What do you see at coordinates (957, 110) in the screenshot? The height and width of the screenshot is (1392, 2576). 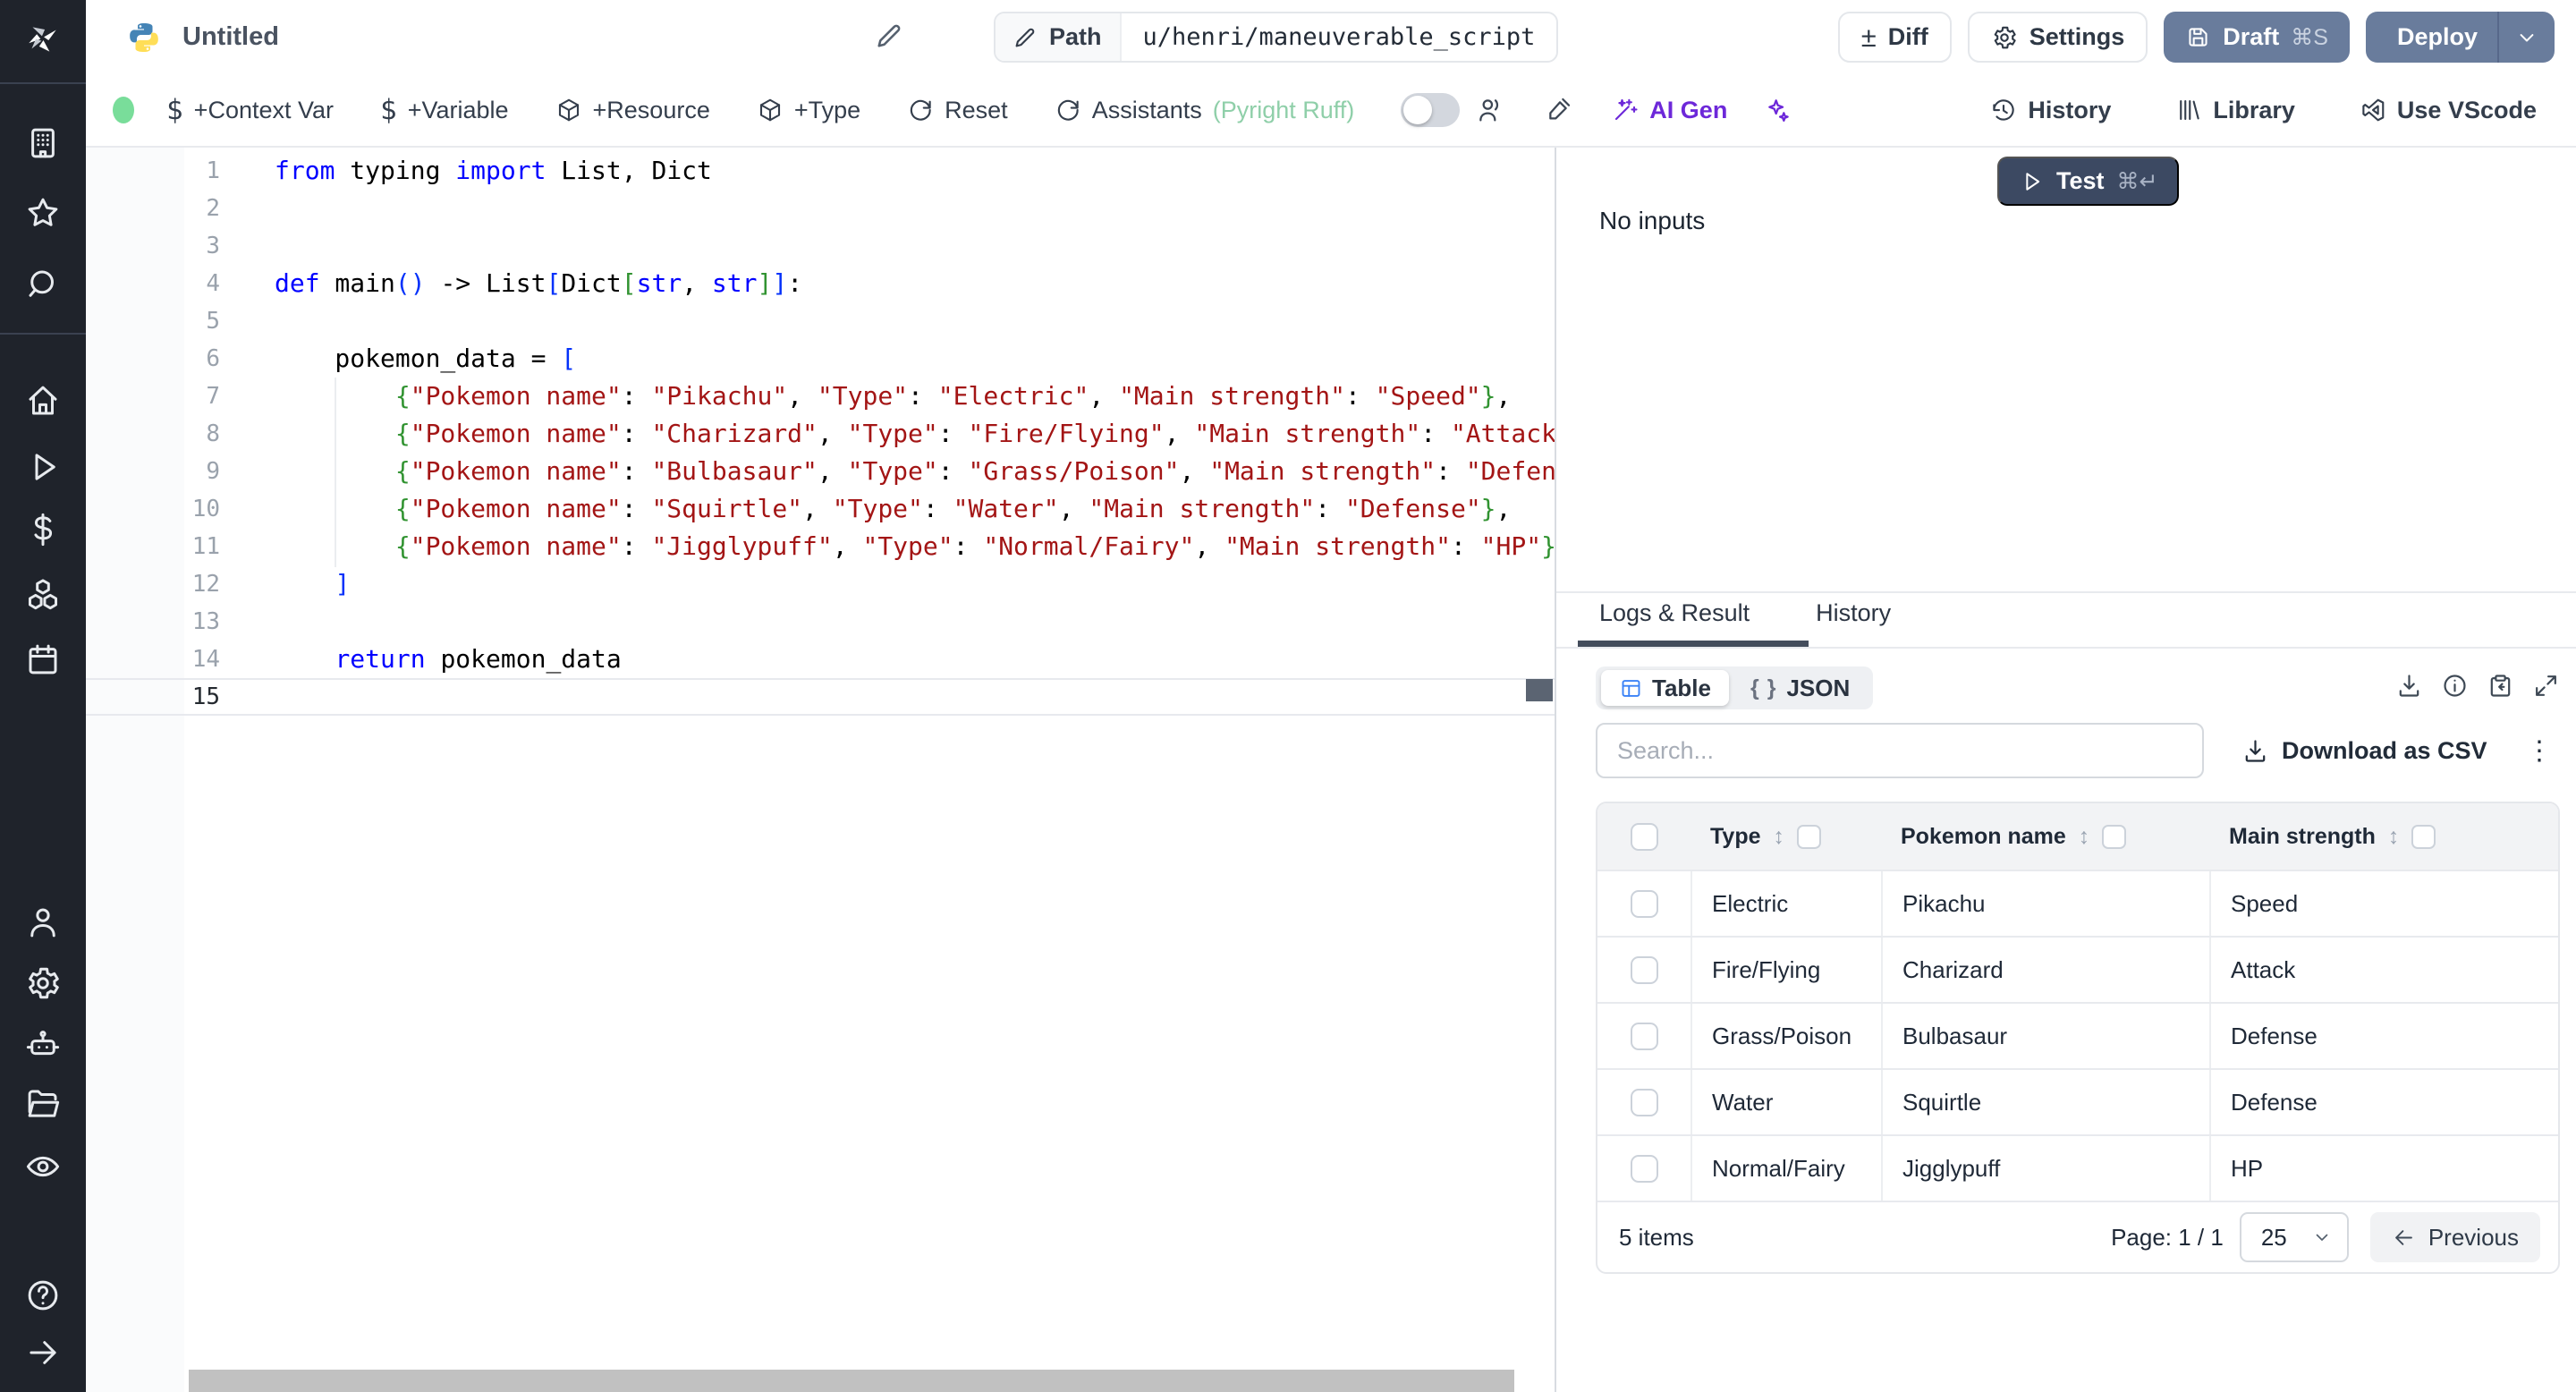 I see `reset-button: Reset` at bounding box center [957, 110].